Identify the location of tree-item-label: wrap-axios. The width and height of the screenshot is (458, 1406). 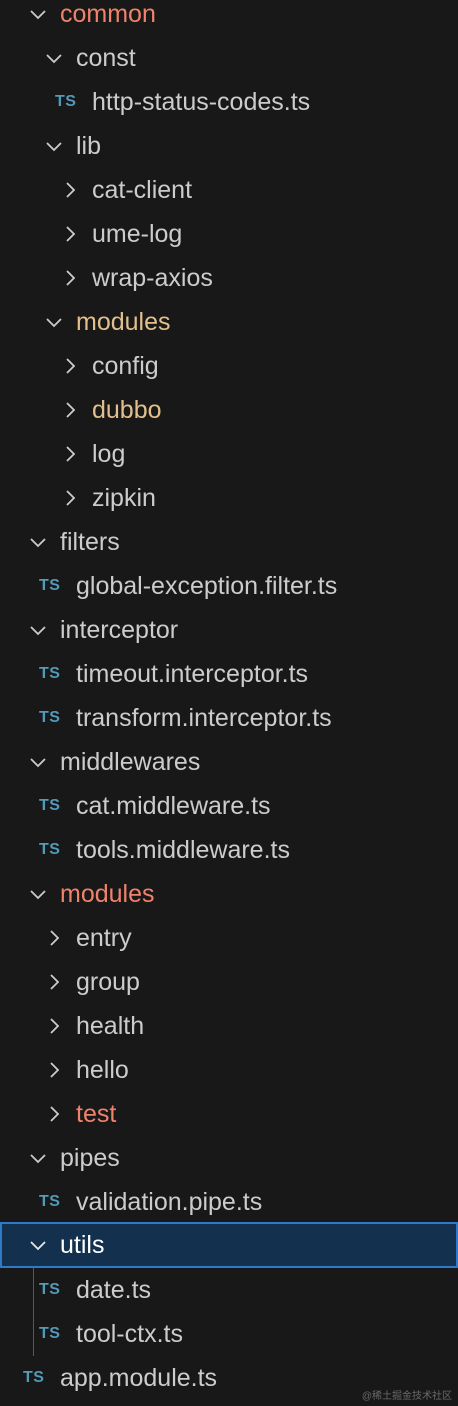
(152, 278).